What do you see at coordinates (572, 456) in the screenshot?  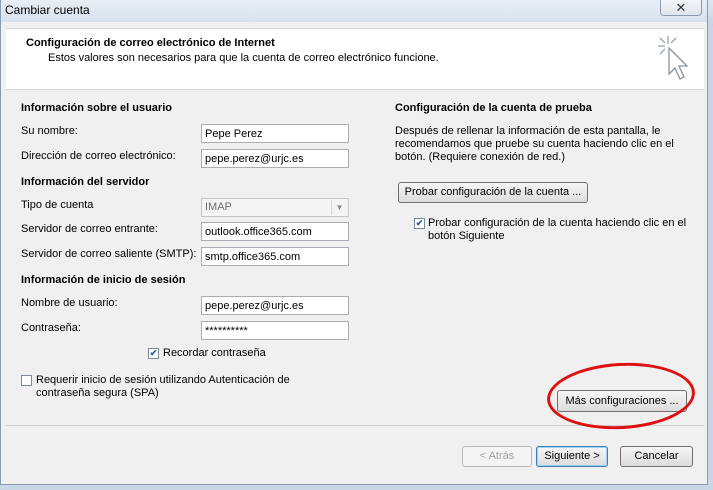 I see `next-button: Siguiente >` at bounding box center [572, 456].